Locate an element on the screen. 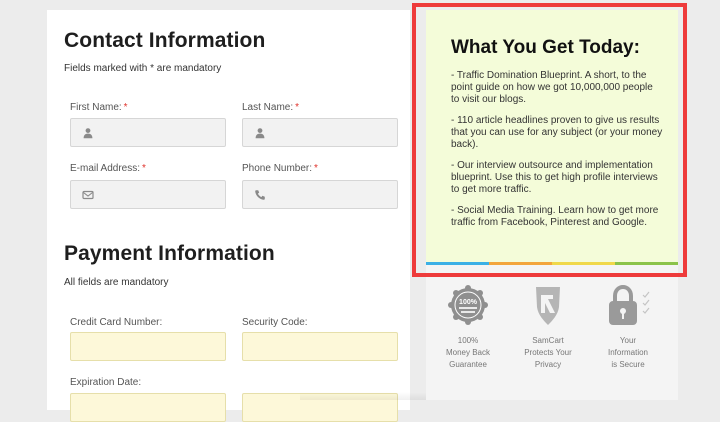 Image resolution: width=720 pixels, height=422 pixels. money-back-badge: 100% 100% Money Back Guarantee is located at coordinates (468, 328).